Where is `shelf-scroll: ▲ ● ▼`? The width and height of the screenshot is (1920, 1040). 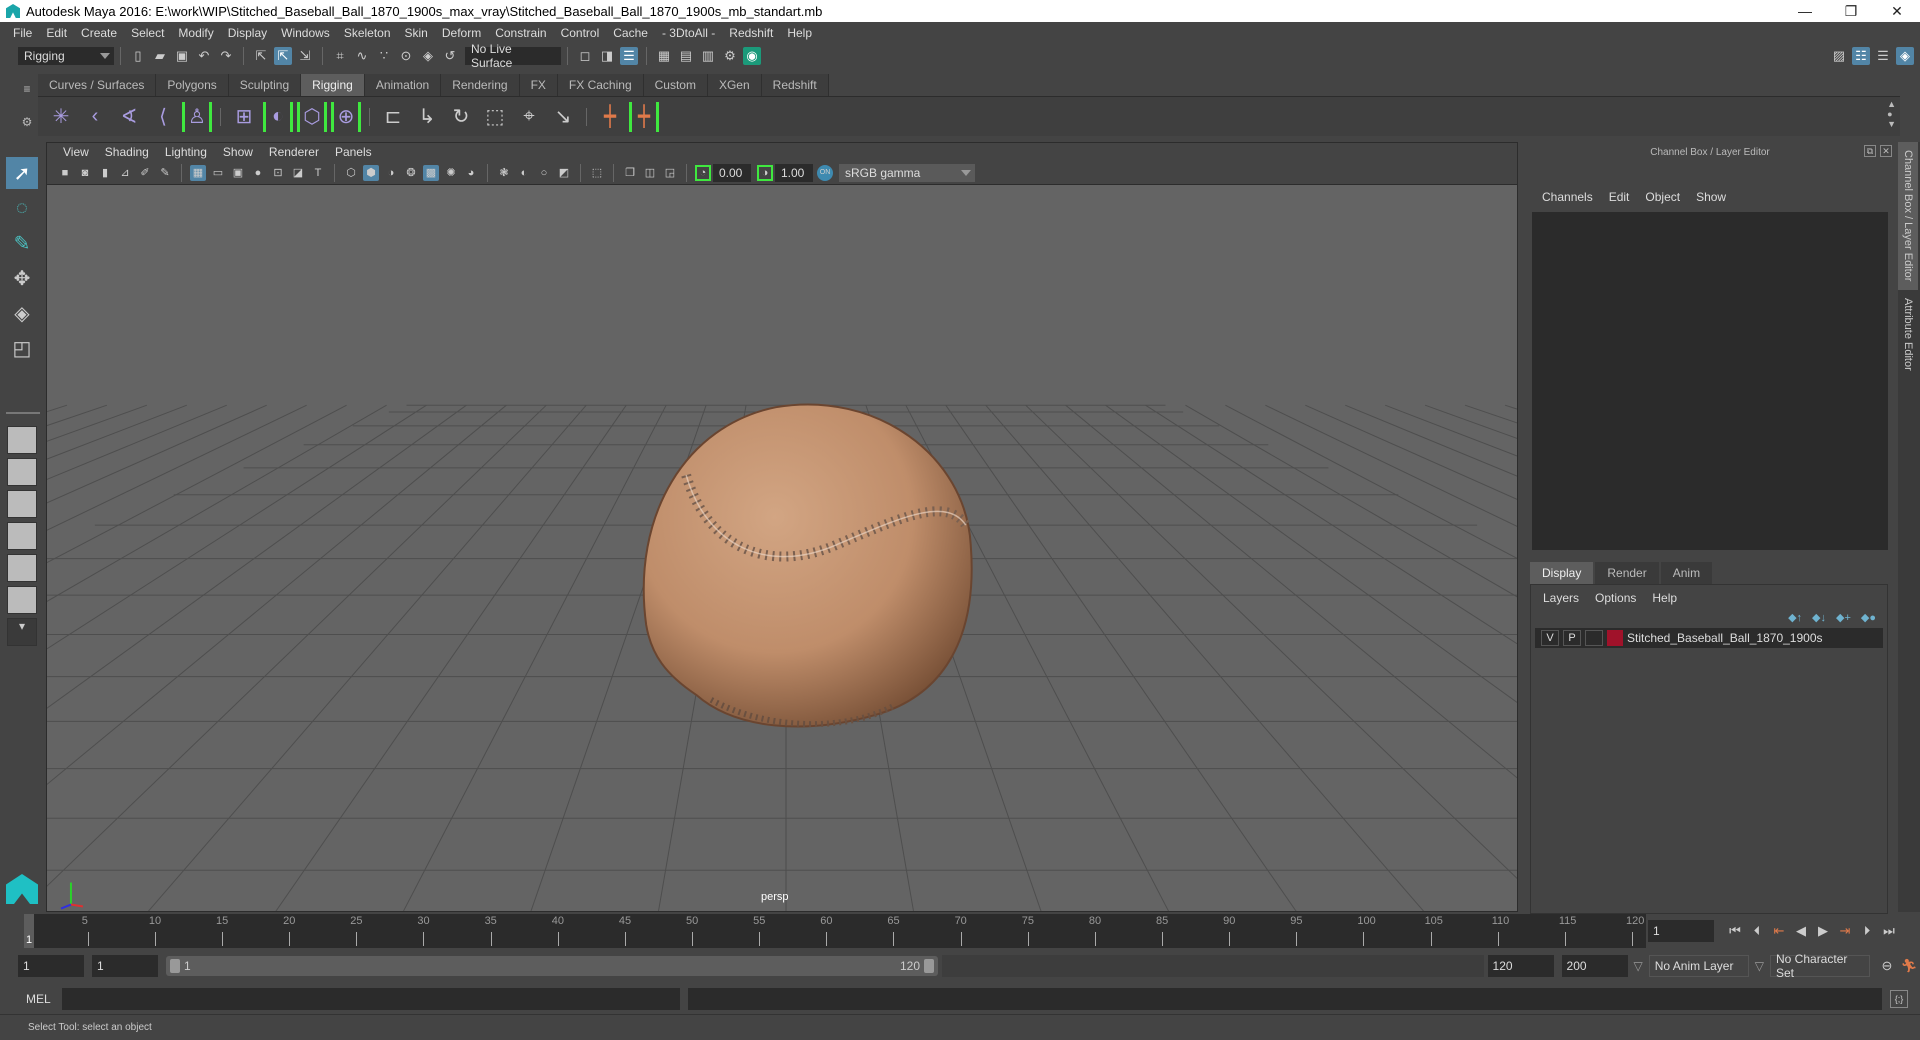 shelf-scroll: ▲ ● ▼ is located at coordinates (1891, 114).